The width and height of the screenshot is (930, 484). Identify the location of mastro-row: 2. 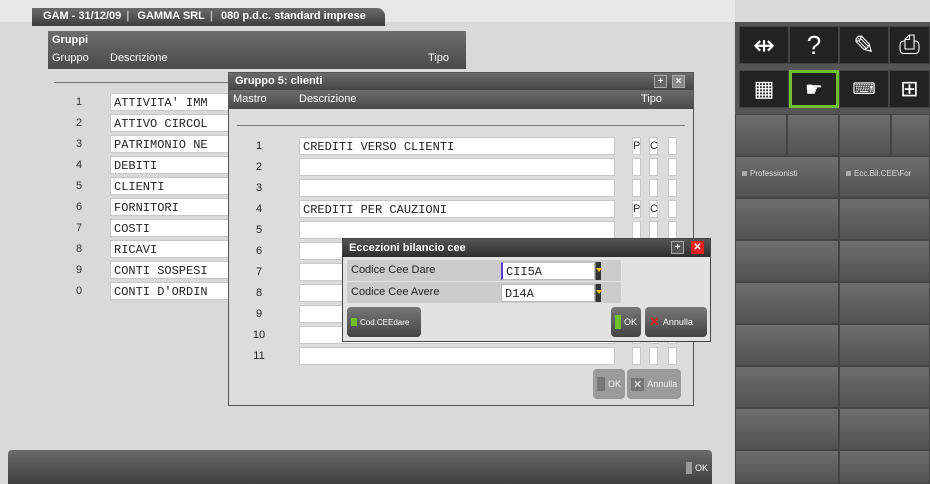
(461, 166).